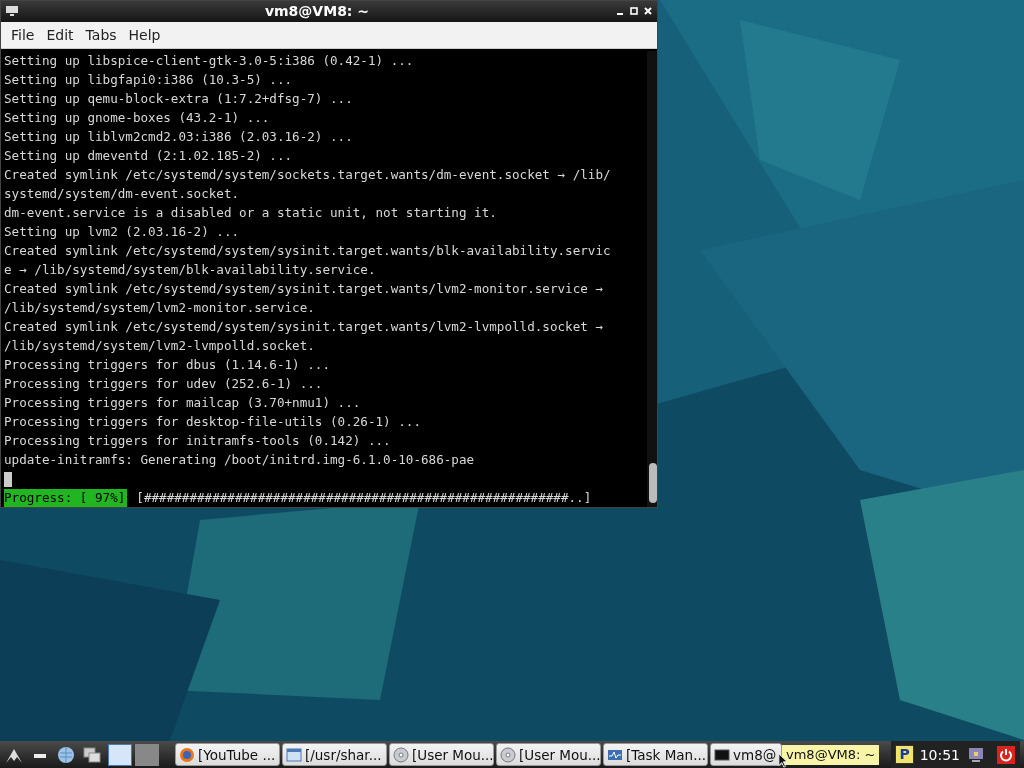 The image size is (1024, 768). Describe the element at coordinates (101, 34) in the screenshot. I see `menu-item: Tabs` at that location.